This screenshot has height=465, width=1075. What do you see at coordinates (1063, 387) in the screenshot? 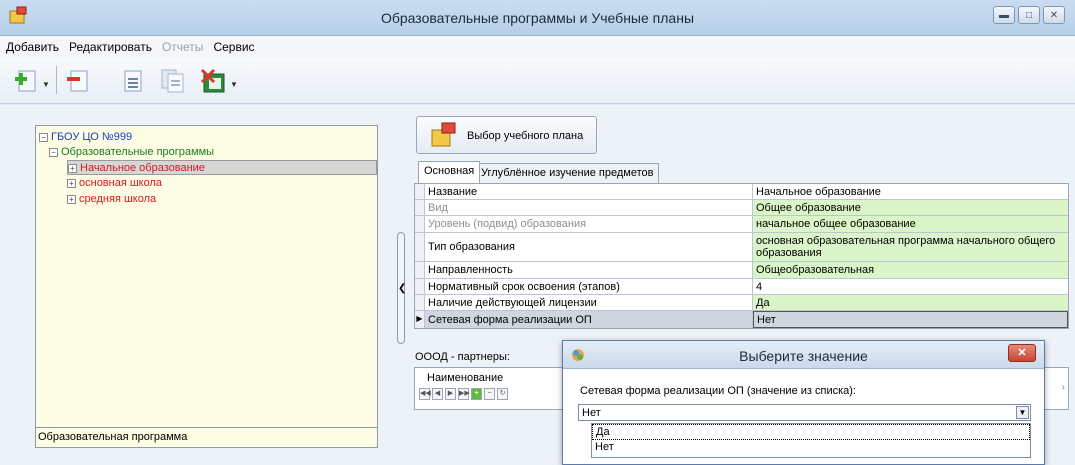
I see `scroll-right-icon: ›` at bounding box center [1063, 387].